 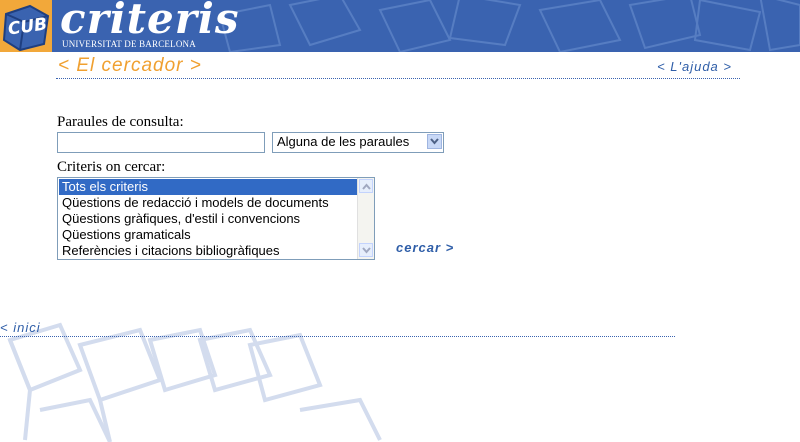 What do you see at coordinates (26, 26) in the screenshot?
I see `cub-logo: CUB` at bounding box center [26, 26].